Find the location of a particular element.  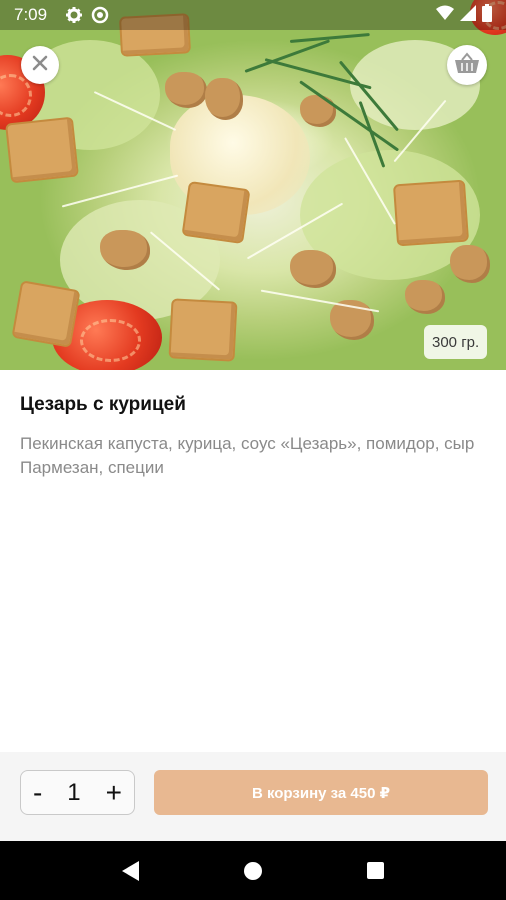

navigation-bar is located at coordinates (253, 870).